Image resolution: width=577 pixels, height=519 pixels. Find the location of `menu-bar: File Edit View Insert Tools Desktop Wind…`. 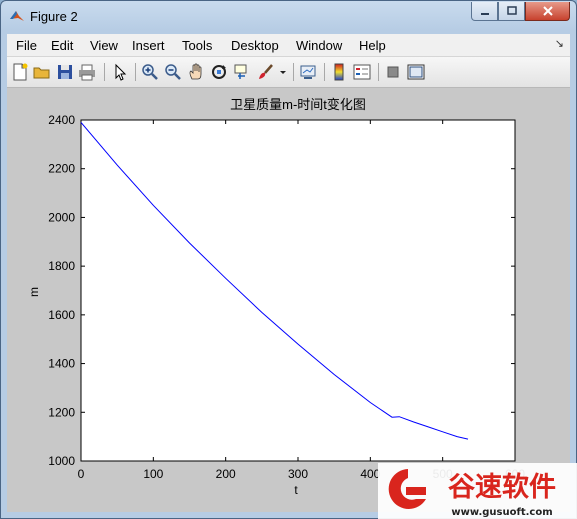

menu-bar: File Edit View Insert Tools Desktop Wind… is located at coordinates (288, 45).